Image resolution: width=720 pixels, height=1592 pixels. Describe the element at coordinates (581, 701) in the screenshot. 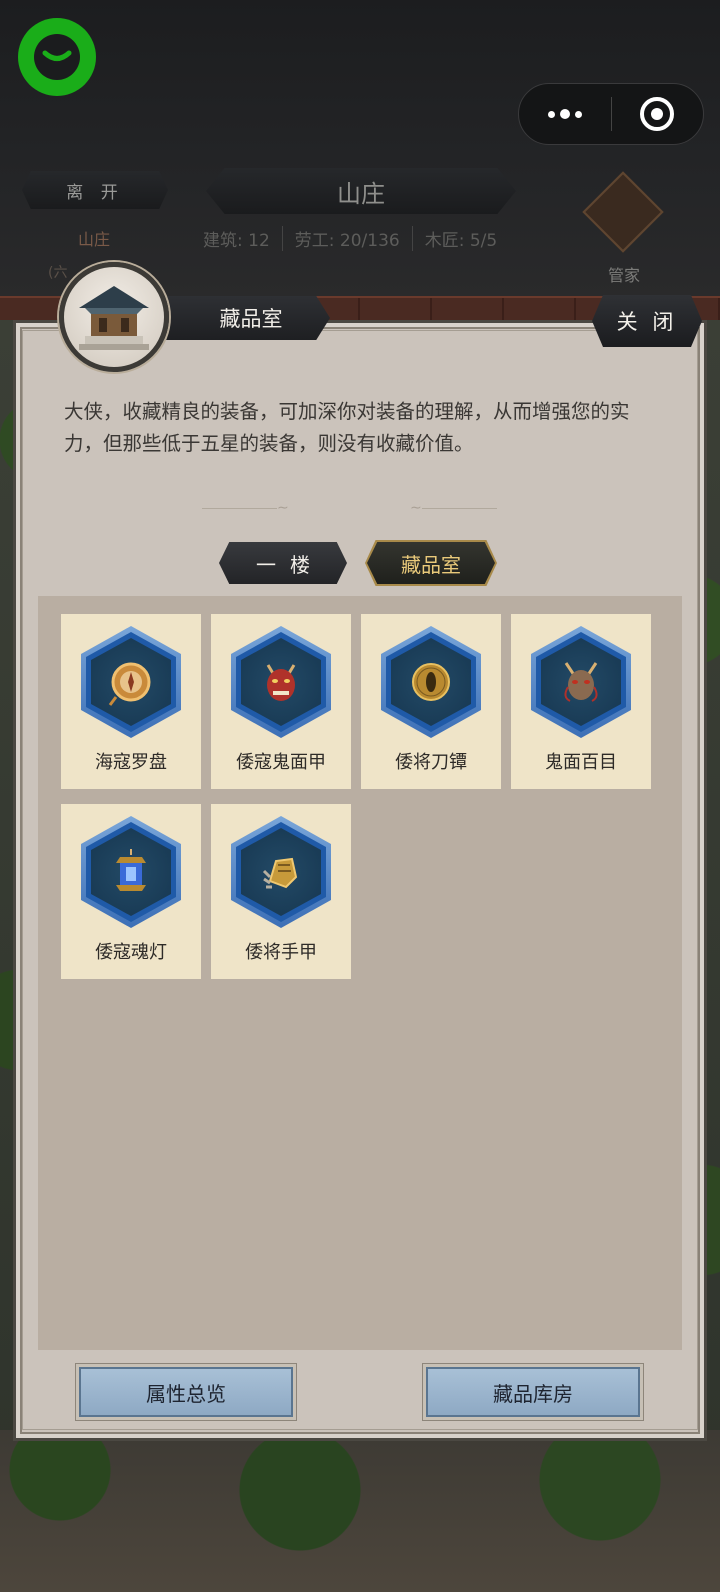

I see `item-card: 鬼面百目` at that location.